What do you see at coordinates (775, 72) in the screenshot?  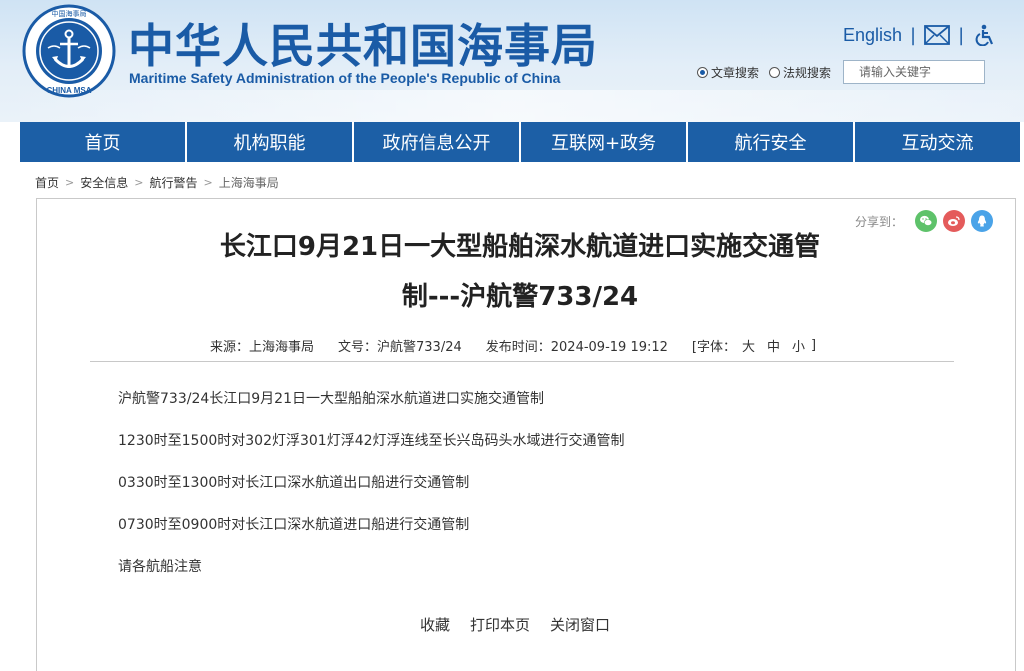 I see `radio-unselected-icon` at bounding box center [775, 72].